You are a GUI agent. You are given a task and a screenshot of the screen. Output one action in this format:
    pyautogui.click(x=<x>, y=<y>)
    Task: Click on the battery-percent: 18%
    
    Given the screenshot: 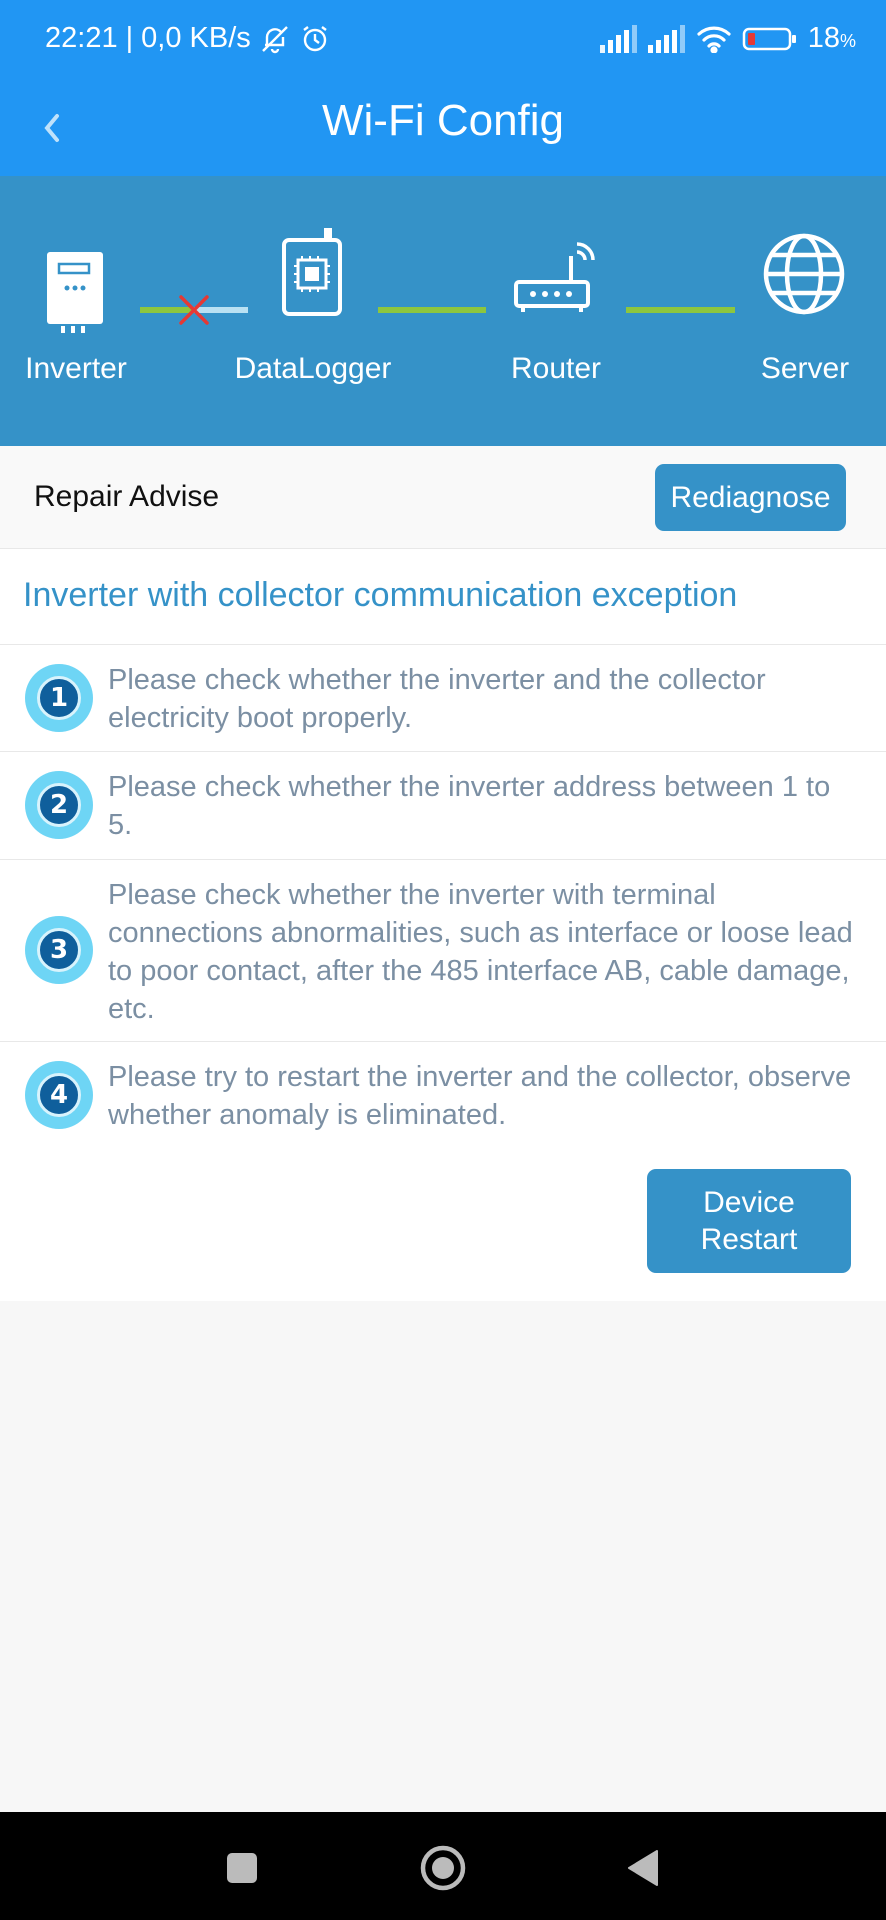 What is the action you would take?
    pyautogui.click(x=831, y=38)
    